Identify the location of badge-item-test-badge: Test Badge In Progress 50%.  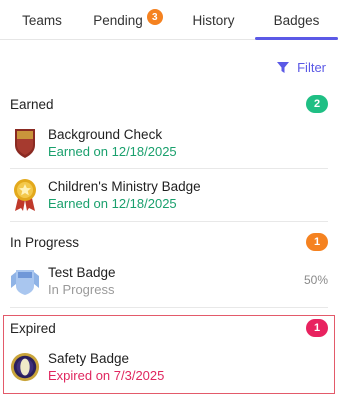
(169, 281).